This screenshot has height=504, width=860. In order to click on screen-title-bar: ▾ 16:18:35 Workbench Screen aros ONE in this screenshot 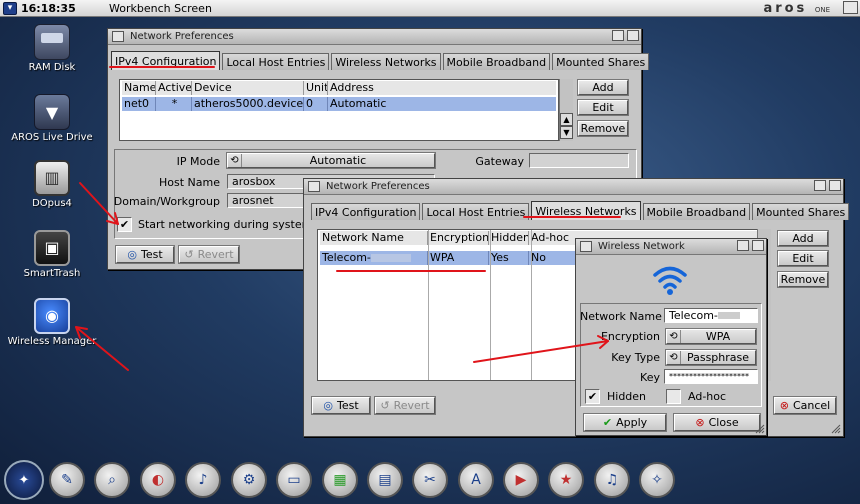, I will do `click(430, 8)`.